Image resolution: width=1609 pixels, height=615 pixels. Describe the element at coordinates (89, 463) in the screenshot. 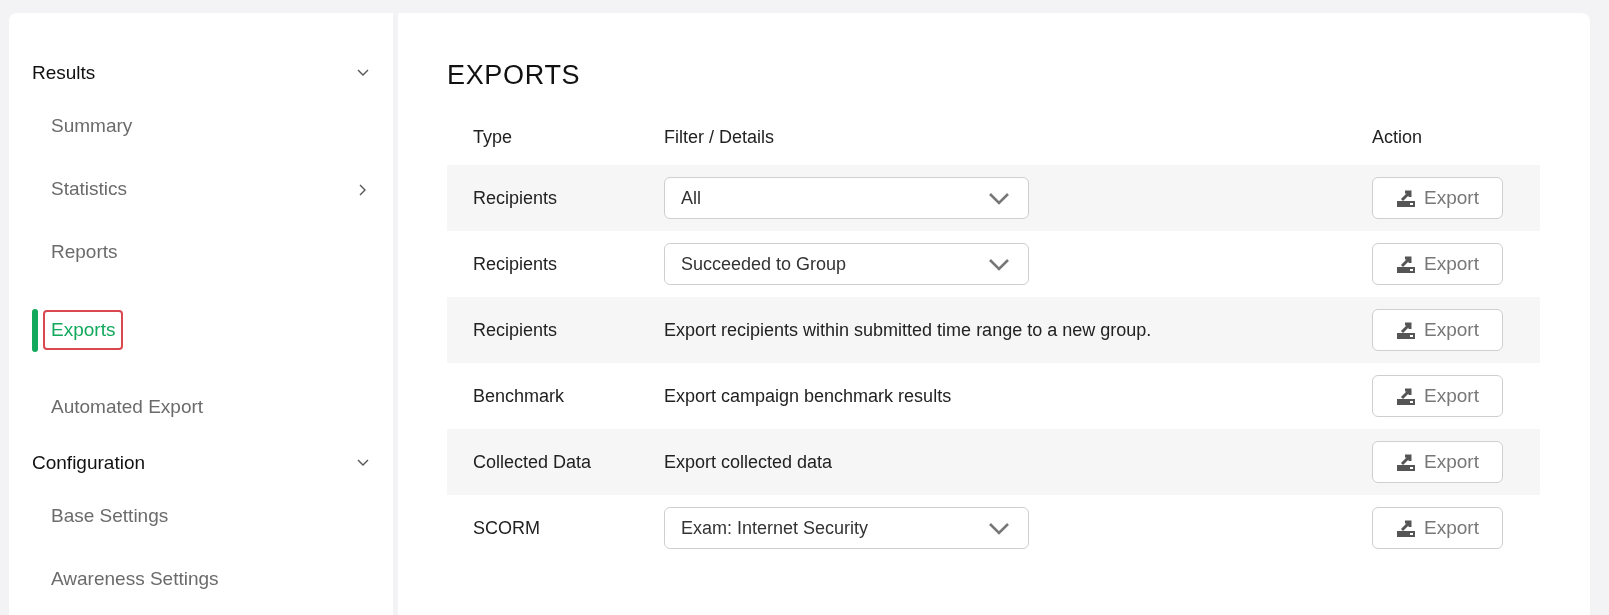

I see `sidebar-section-header: Configuration` at that location.